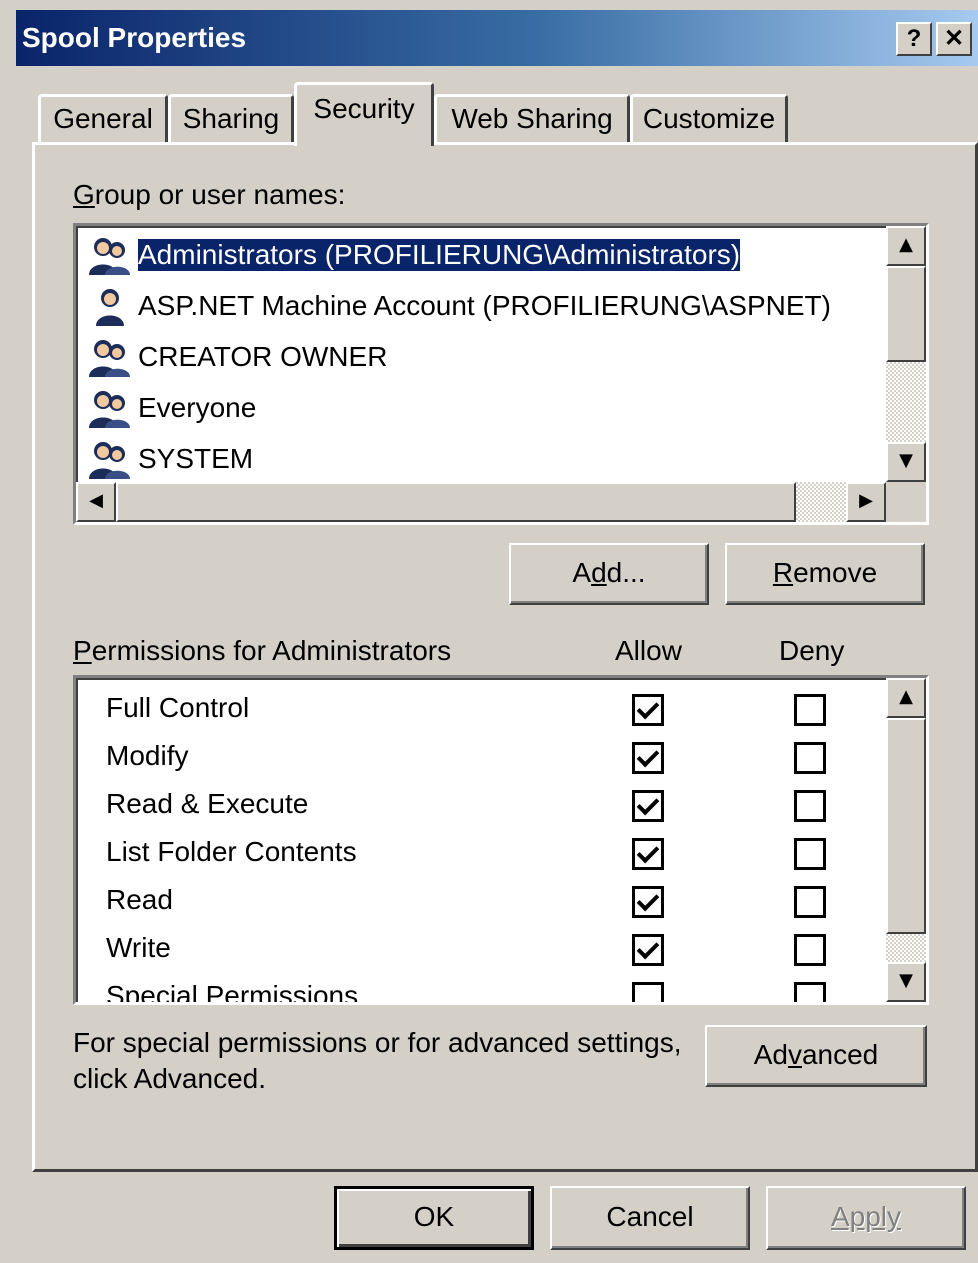 The width and height of the screenshot is (978, 1263). What do you see at coordinates (825, 574) in the screenshot?
I see `remove-button: Remove` at bounding box center [825, 574].